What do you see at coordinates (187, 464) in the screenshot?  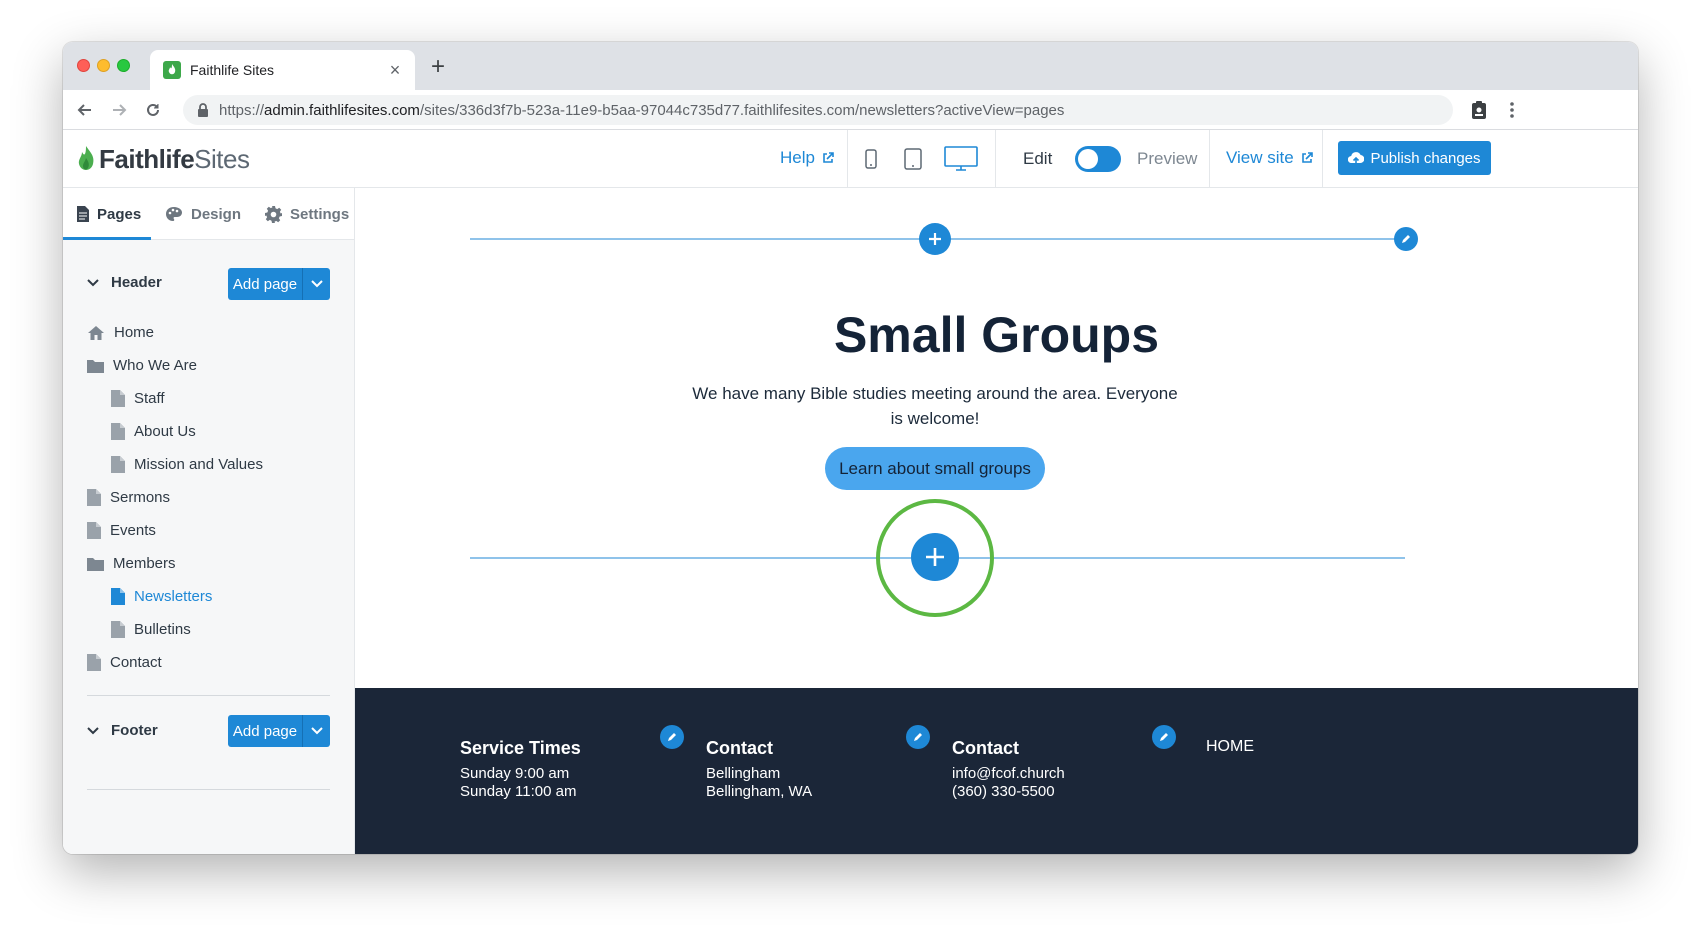 I see `page-item-mission-and-values: Mission and Values` at bounding box center [187, 464].